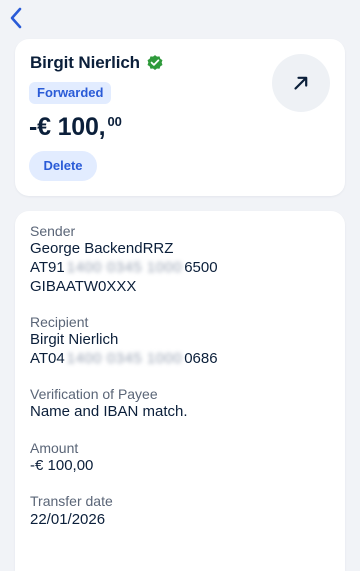  What do you see at coordinates (94, 394) in the screenshot?
I see `verification-label: Verification of Payee` at bounding box center [94, 394].